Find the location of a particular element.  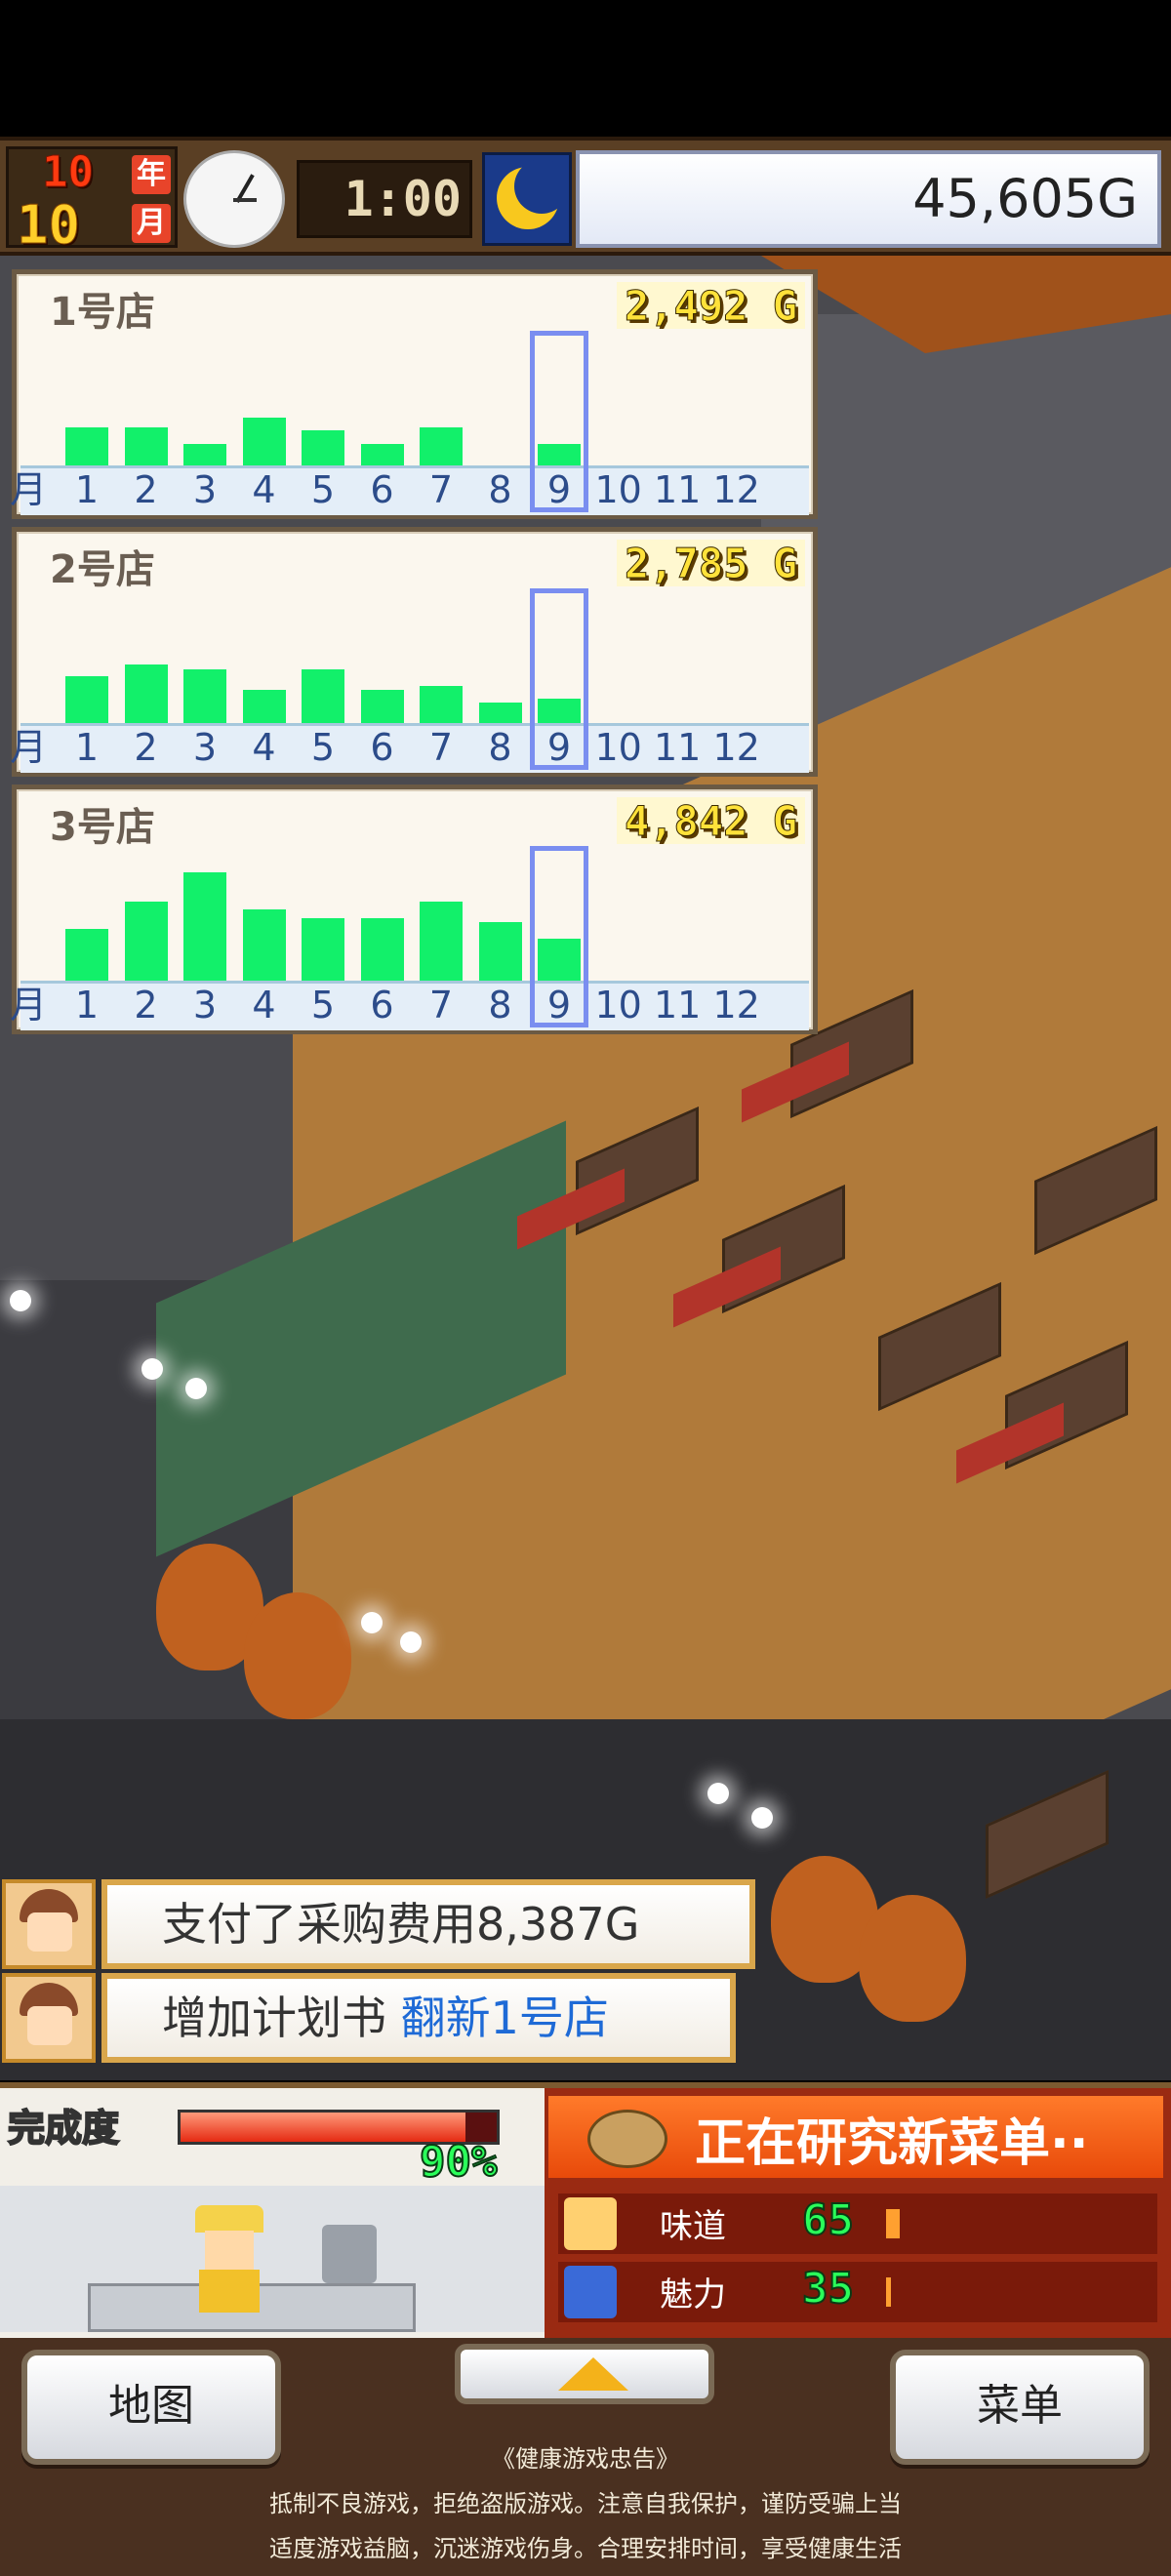

notification-highlight: 翻新1号店 is located at coordinates (504, 2018).